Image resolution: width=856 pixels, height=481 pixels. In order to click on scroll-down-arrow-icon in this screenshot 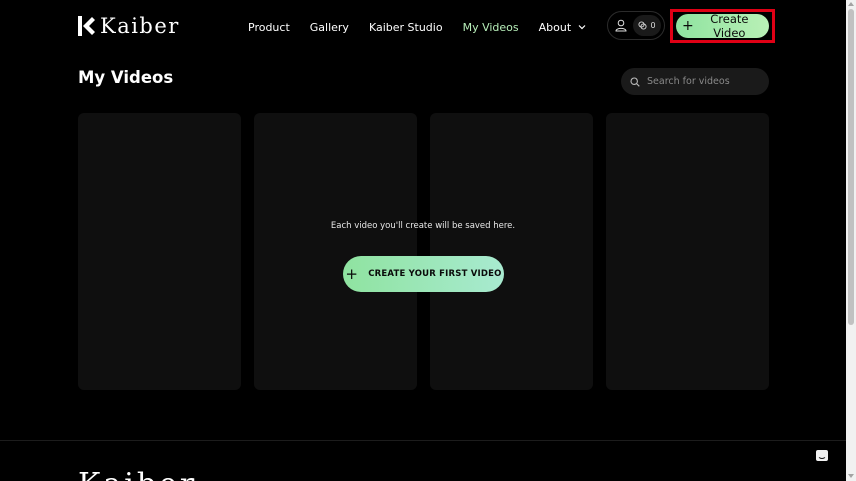, I will do `click(851, 476)`.